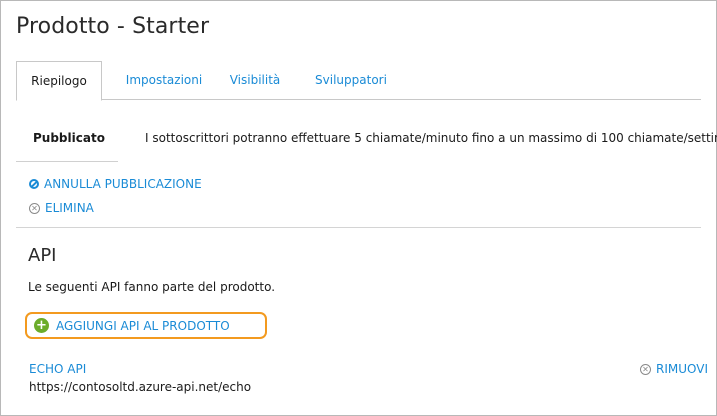 This screenshot has height=416, width=717. I want to click on status-underline, so click(67, 161).